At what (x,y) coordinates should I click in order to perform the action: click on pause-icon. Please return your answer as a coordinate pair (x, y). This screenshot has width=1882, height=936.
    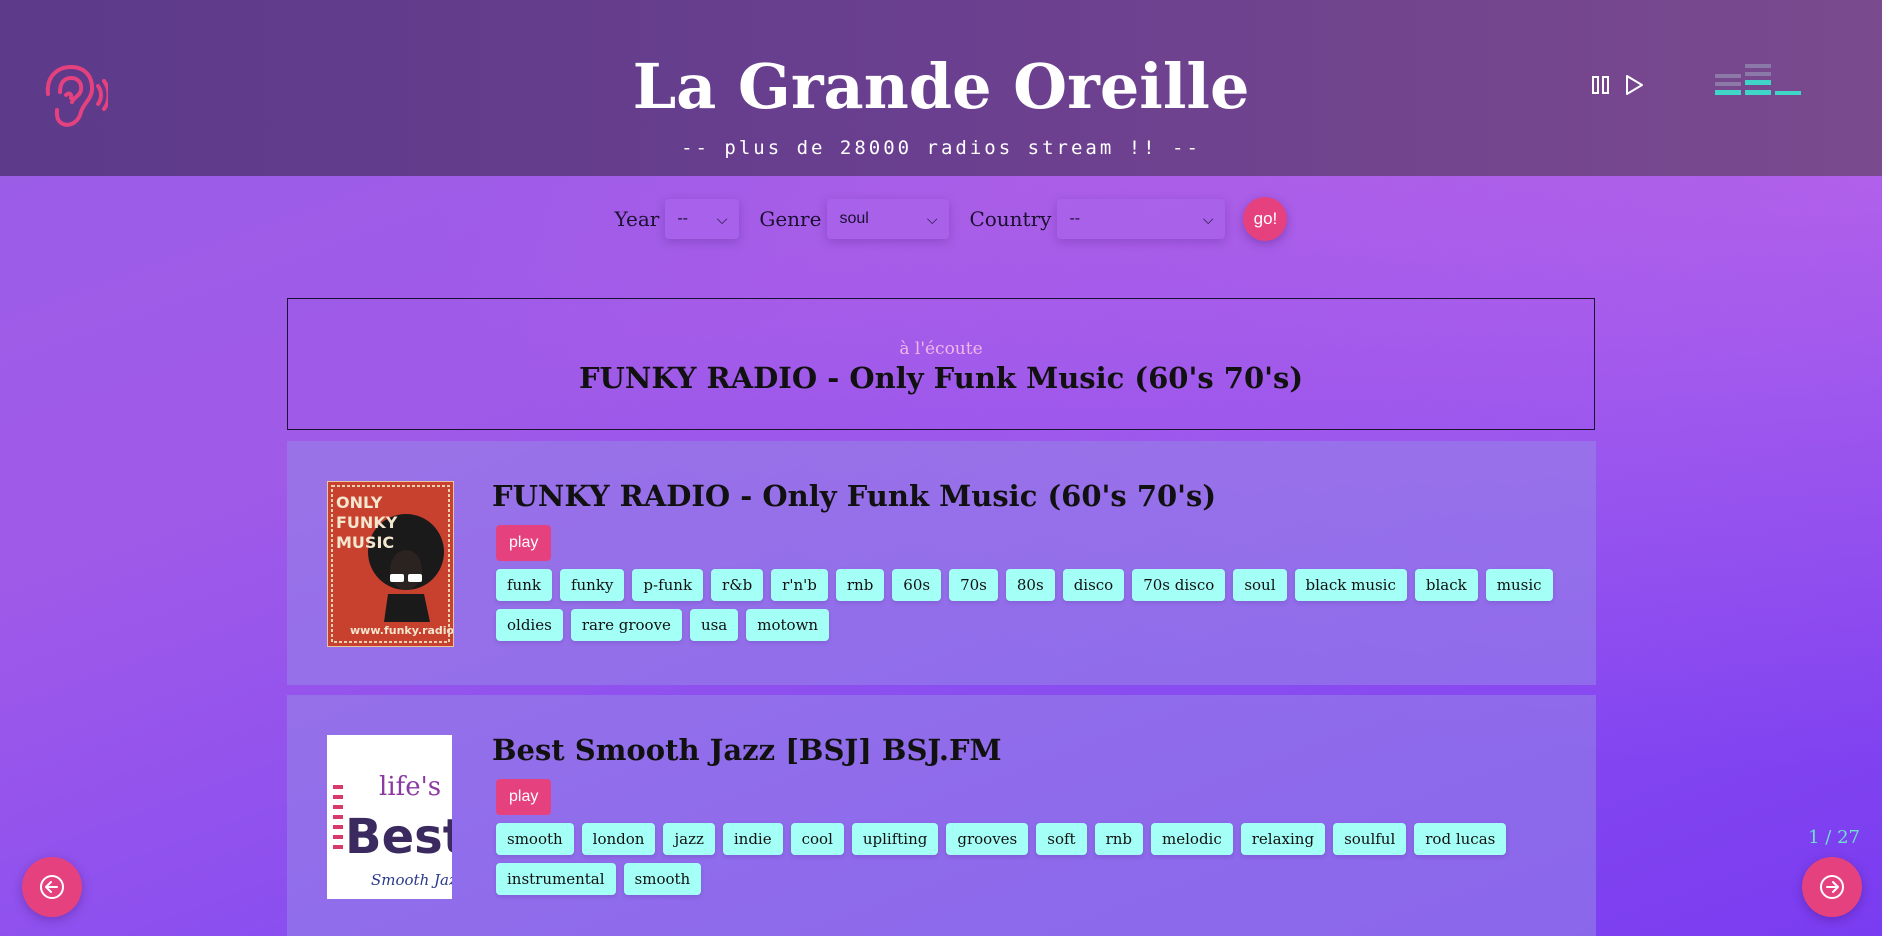
    Looking at the image, I should click on (1601, 85).